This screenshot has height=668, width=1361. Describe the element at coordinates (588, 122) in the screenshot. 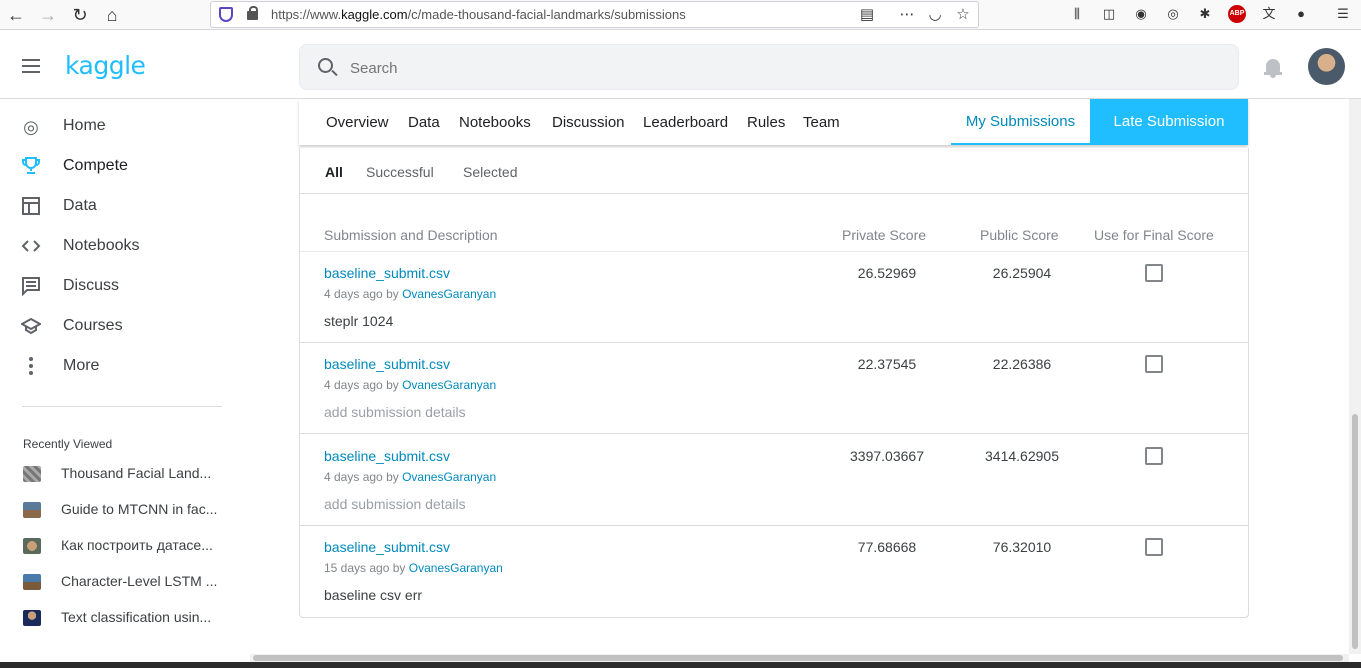

I see `tab-discussion: Discussion` at that location.